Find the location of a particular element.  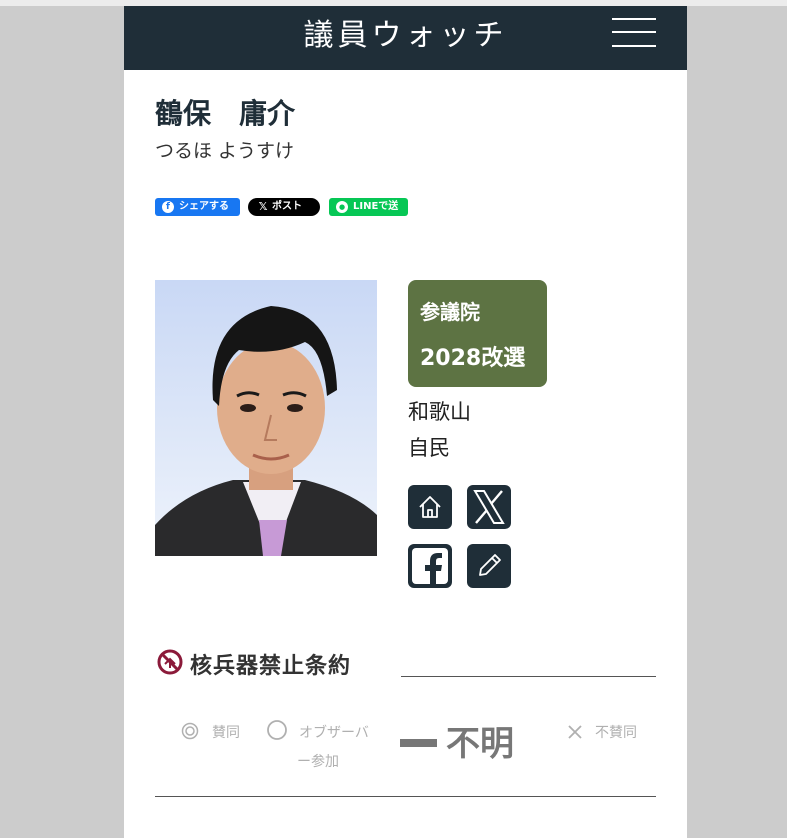

x-link-button is located at coordinates (489, 507).